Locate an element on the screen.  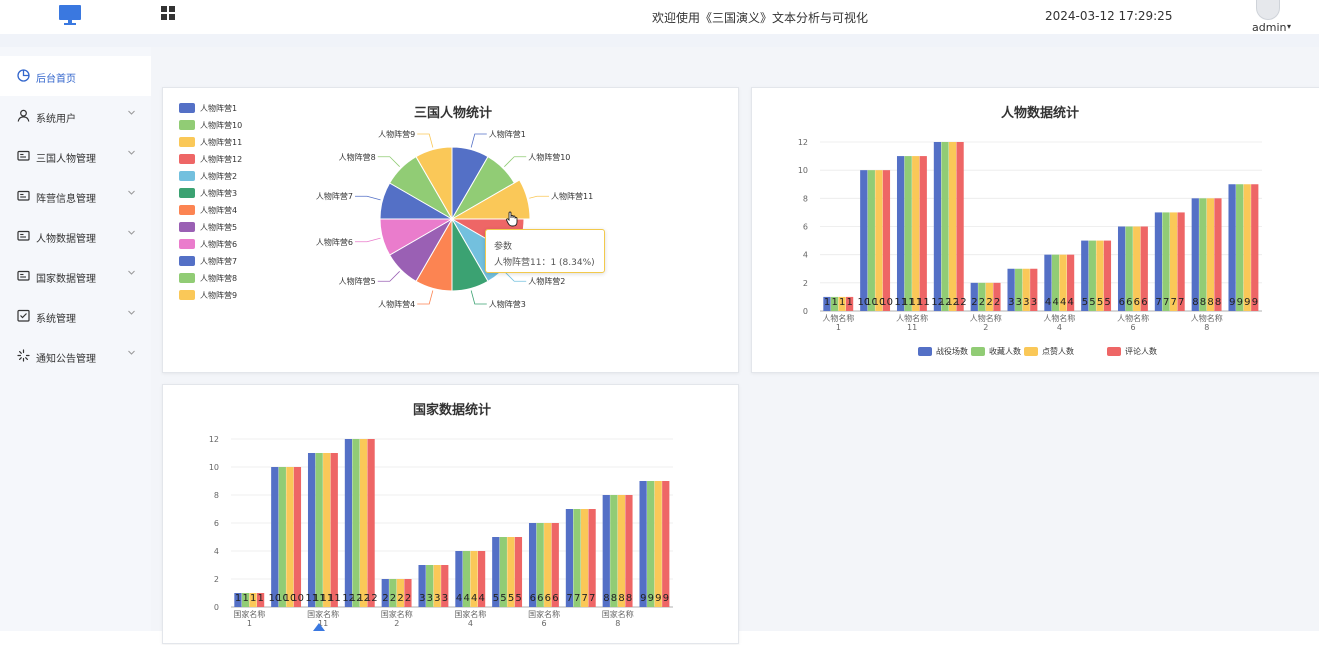
bar-value-label: 8 is located at coordinates (1218, 302).